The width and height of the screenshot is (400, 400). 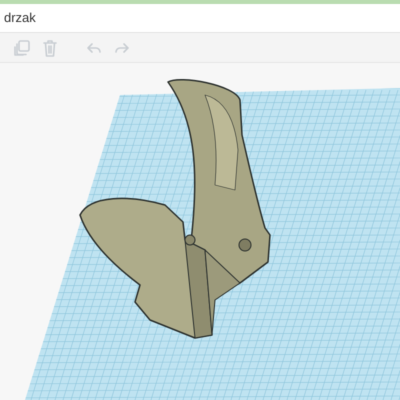 I want to click on undo-icon, so click(x=94, y=48).